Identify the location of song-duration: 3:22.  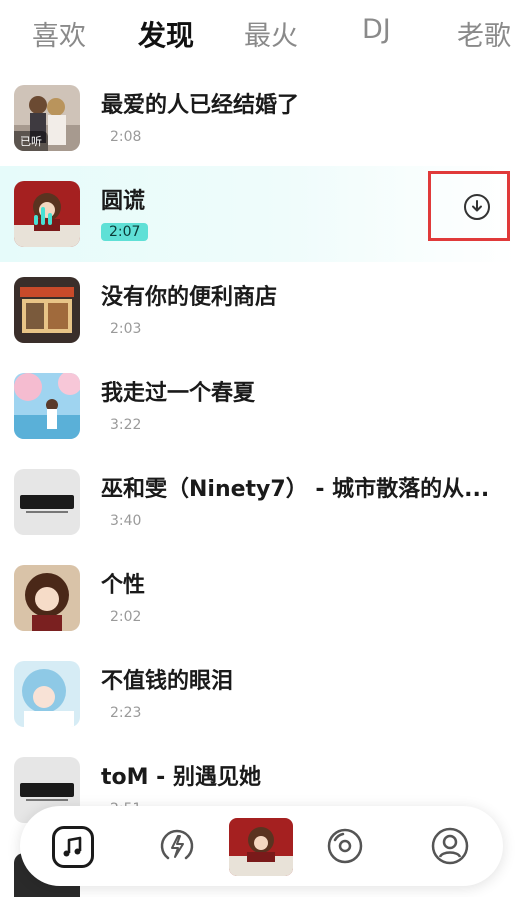
(126, 425).